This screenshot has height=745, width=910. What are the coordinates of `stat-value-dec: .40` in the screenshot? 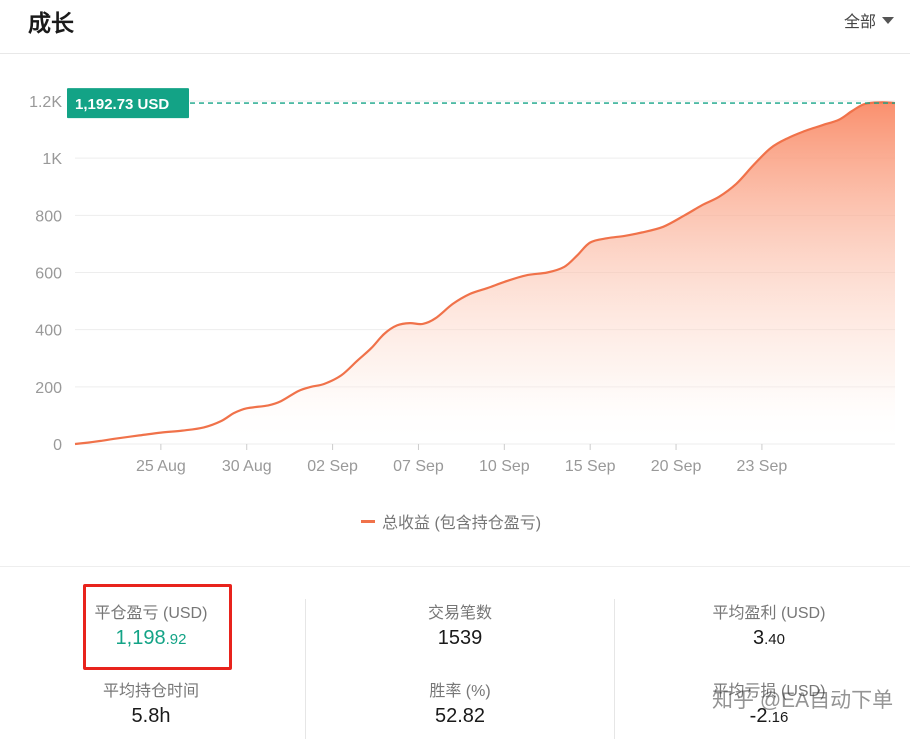 It's located at (774, 639).